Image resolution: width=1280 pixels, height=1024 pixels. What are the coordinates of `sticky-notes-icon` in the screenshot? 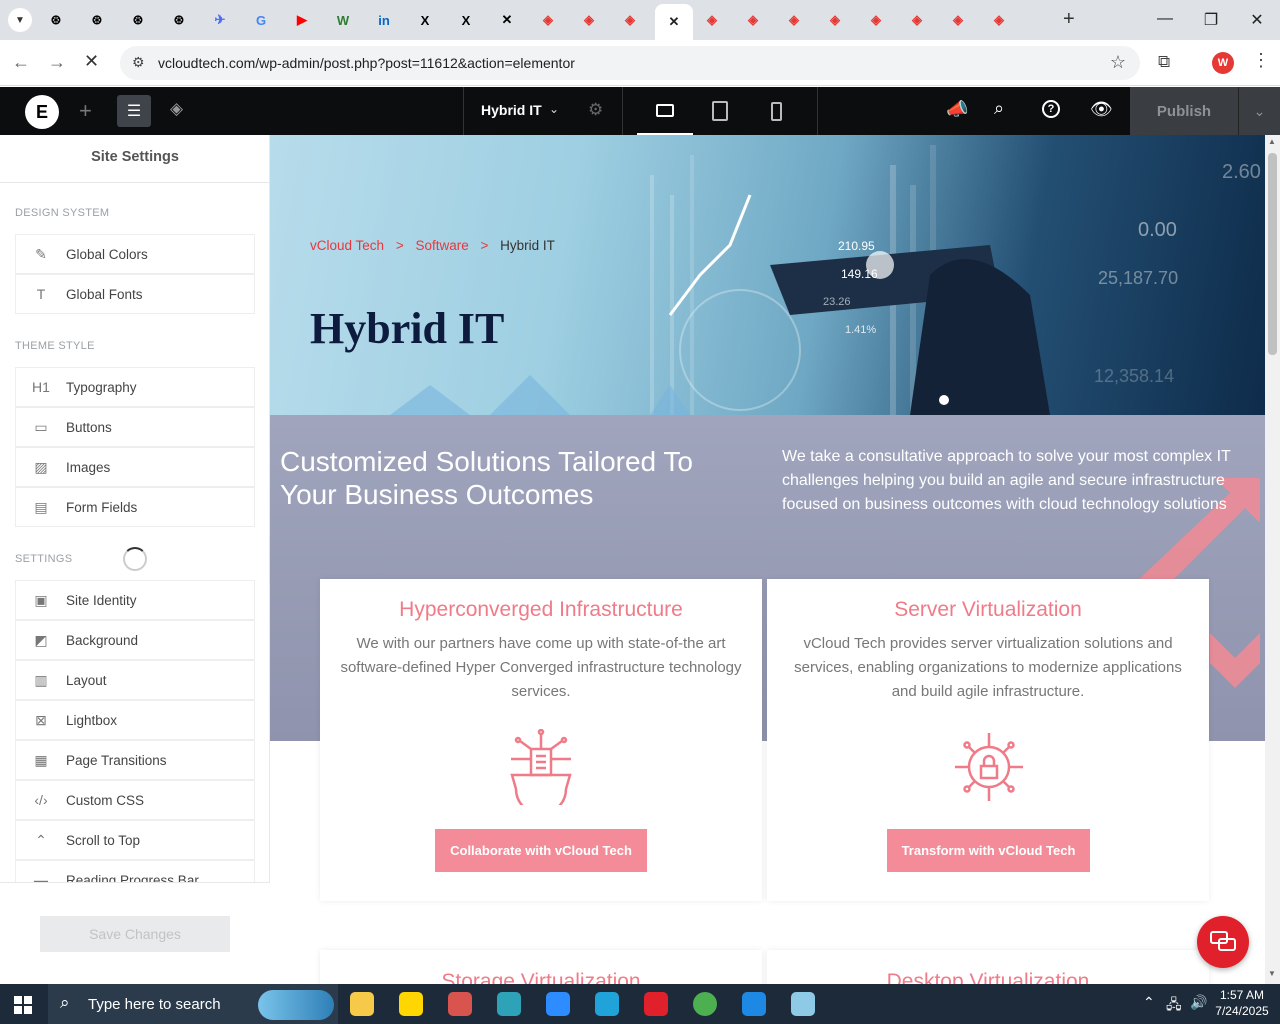 It's located at (411, 1004).